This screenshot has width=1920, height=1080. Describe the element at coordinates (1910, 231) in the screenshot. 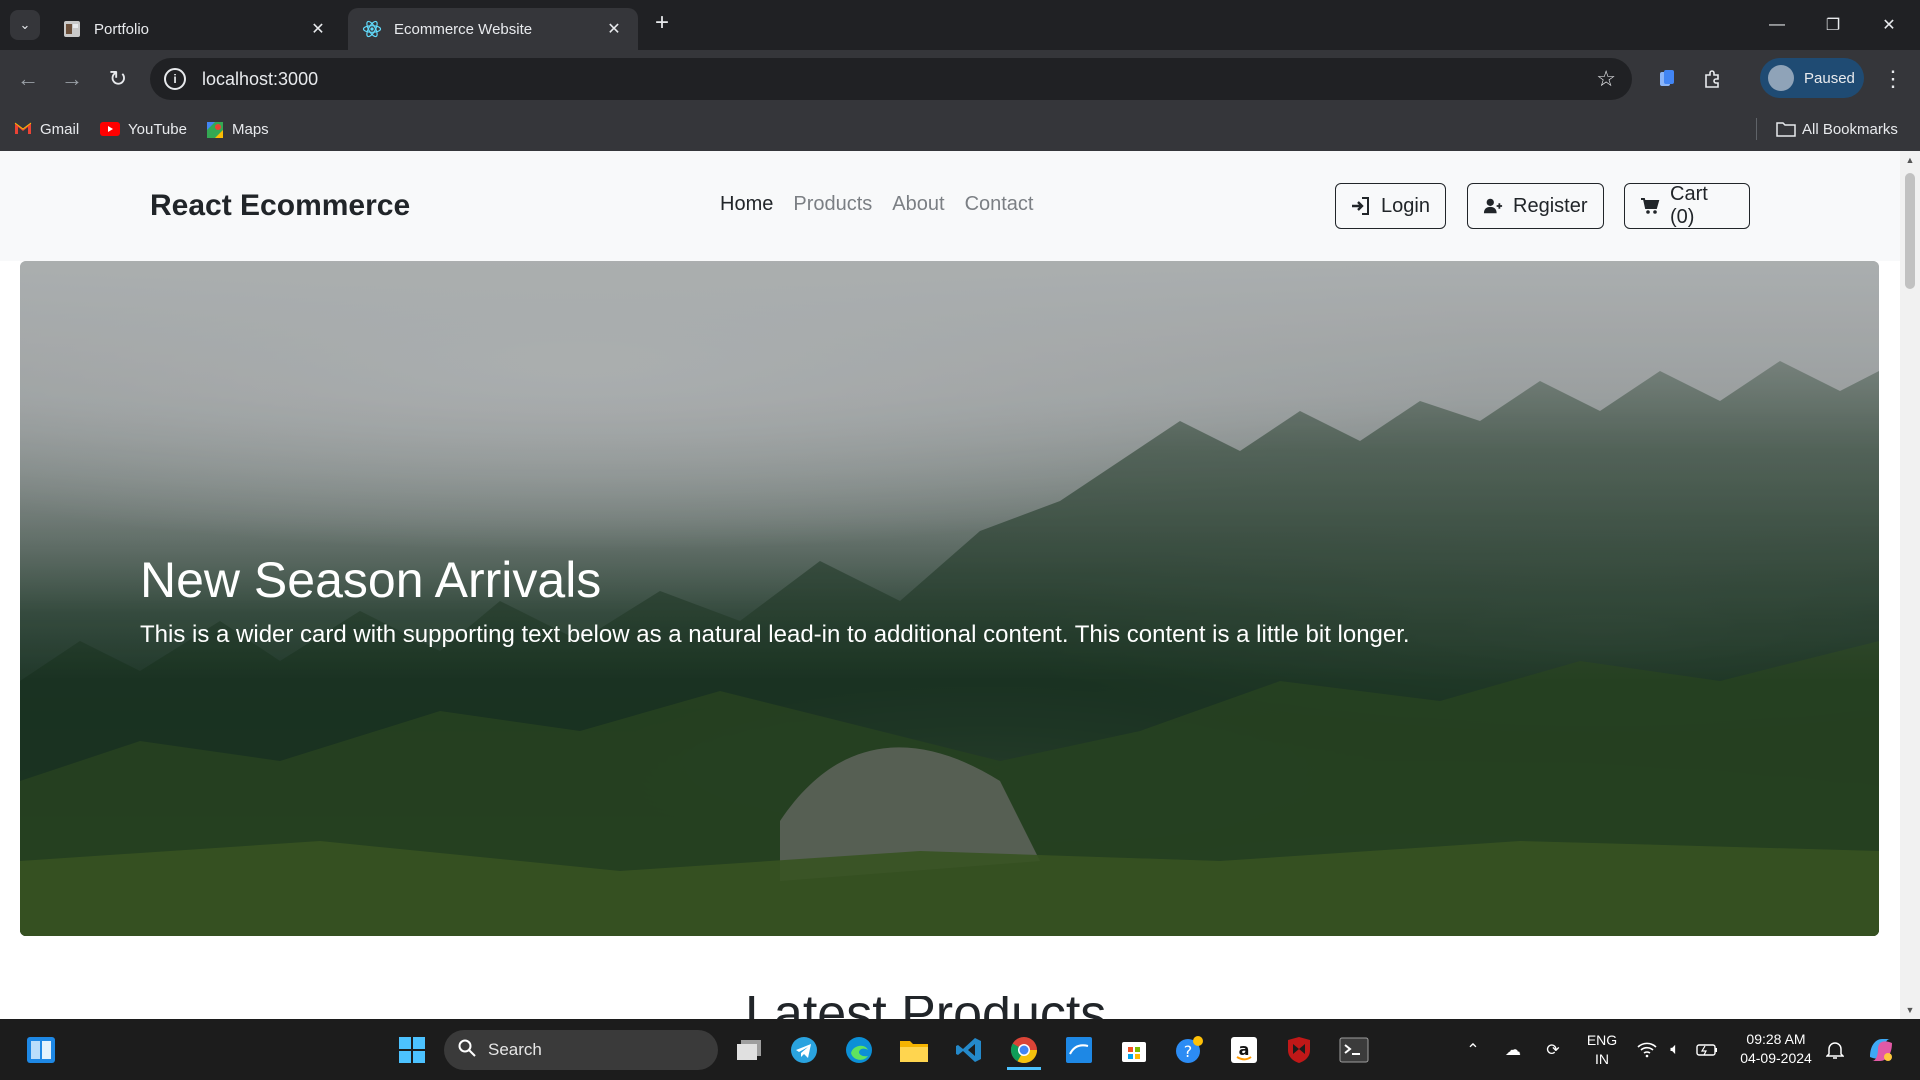

I see `scrollbar-thumb` at that location.